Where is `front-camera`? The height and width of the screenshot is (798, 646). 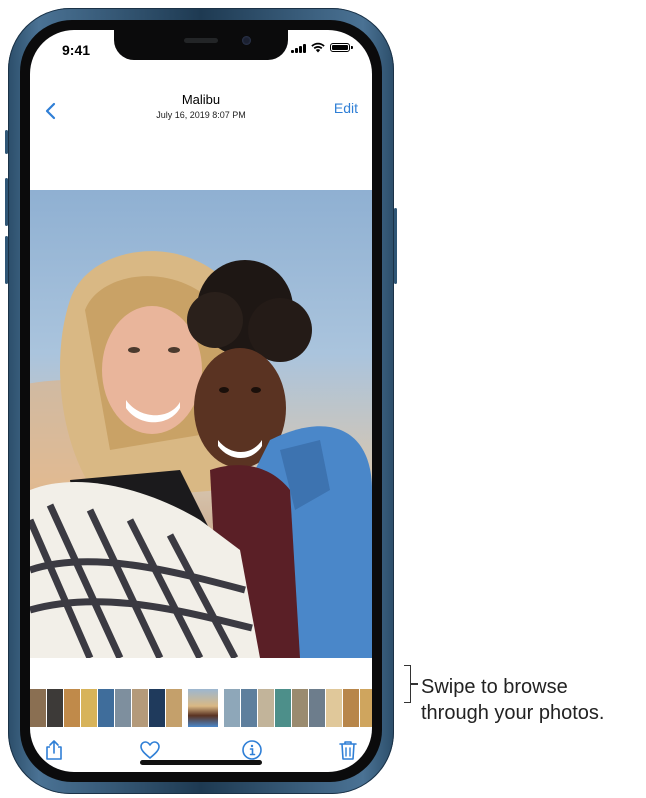 front-camera is located at coordinates (246, 40).